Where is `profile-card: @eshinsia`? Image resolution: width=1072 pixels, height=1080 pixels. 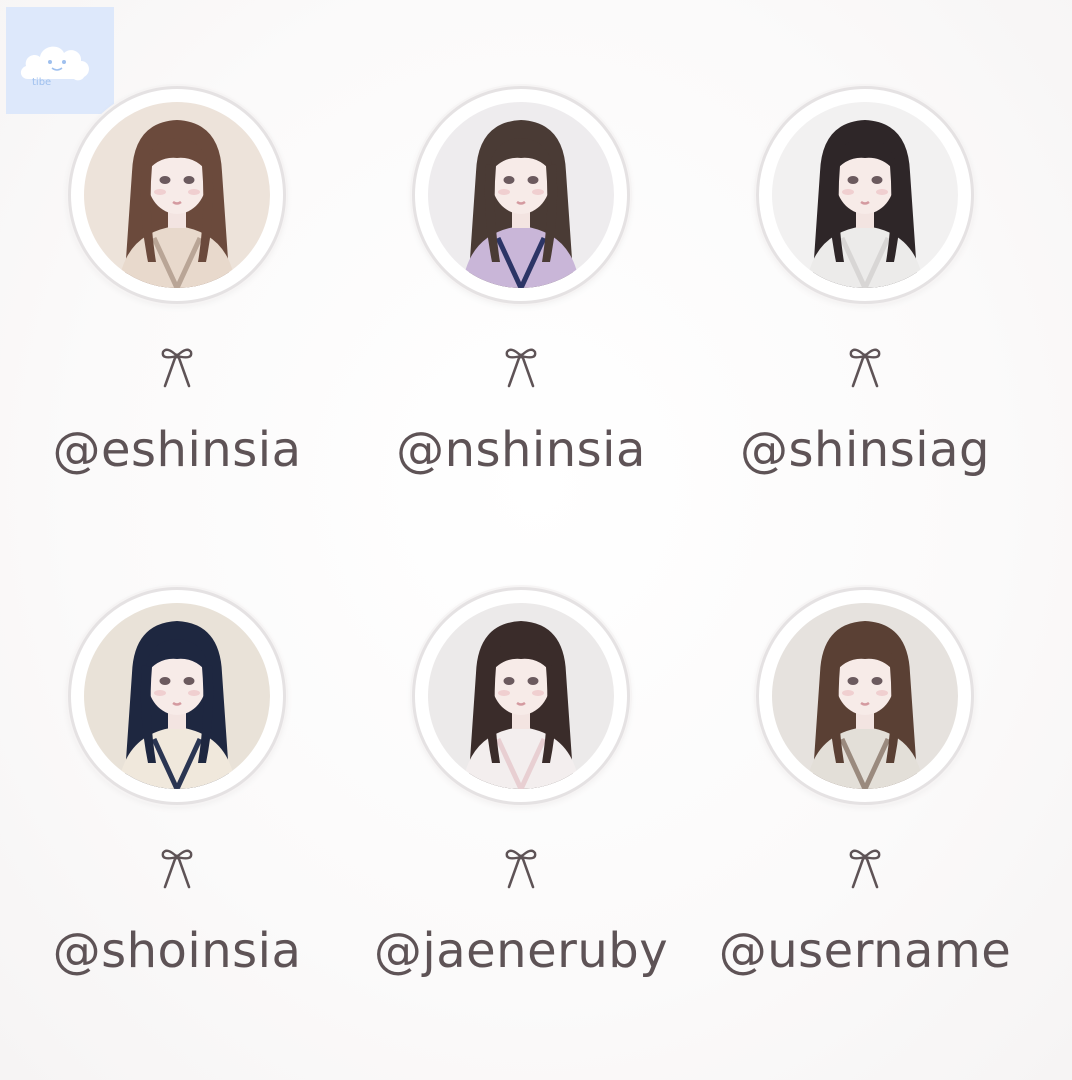
profile-card: @eshinsia is located at coordinates (177, 296).